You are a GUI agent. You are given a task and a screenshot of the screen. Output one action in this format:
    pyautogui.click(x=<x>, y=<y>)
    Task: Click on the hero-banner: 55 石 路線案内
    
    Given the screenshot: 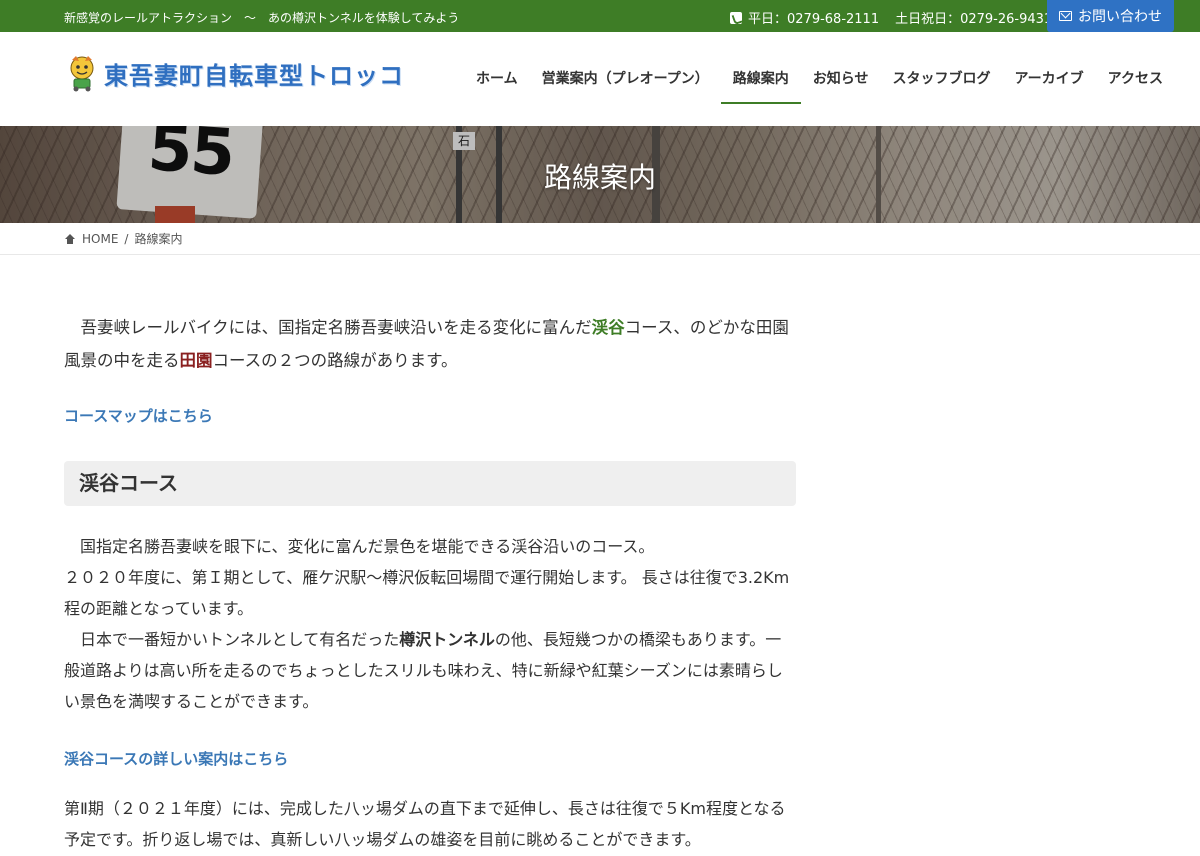 What is the action you would take?
    pyautogui.click(x=600, y=174)
    